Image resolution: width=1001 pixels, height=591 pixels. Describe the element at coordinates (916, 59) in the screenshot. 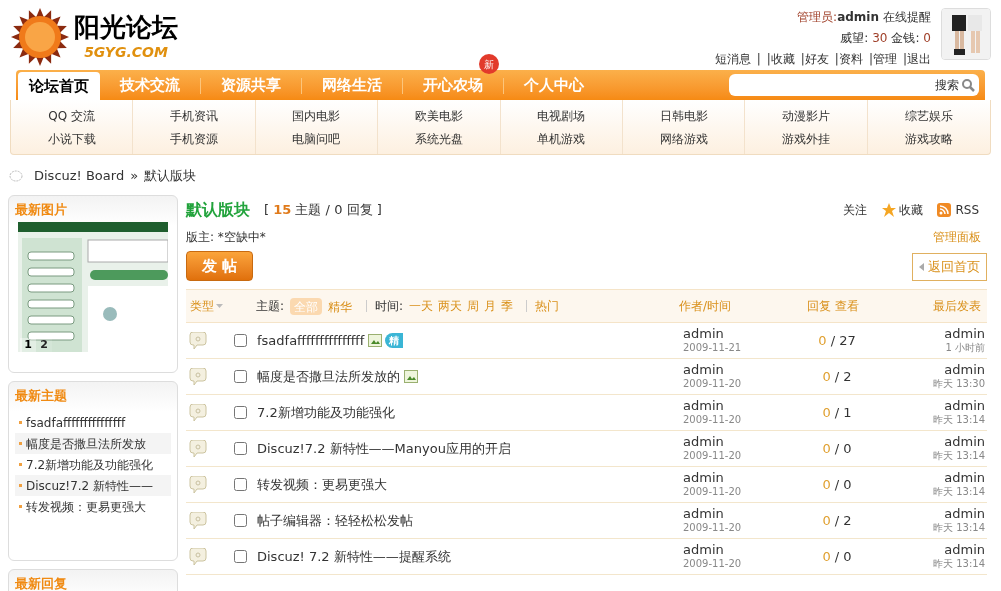

I see `user-link: |退出` at that location.